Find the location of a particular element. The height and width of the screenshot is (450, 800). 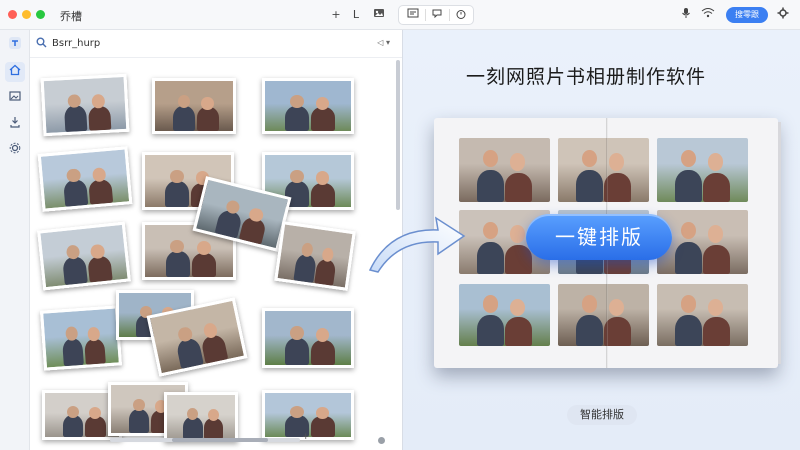

home-icon is located at coordinates (15, 72).